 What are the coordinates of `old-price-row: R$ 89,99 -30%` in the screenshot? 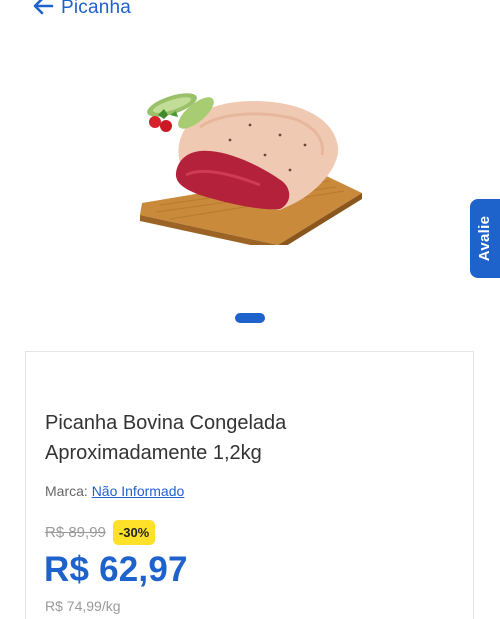 It's located at (100, 532).